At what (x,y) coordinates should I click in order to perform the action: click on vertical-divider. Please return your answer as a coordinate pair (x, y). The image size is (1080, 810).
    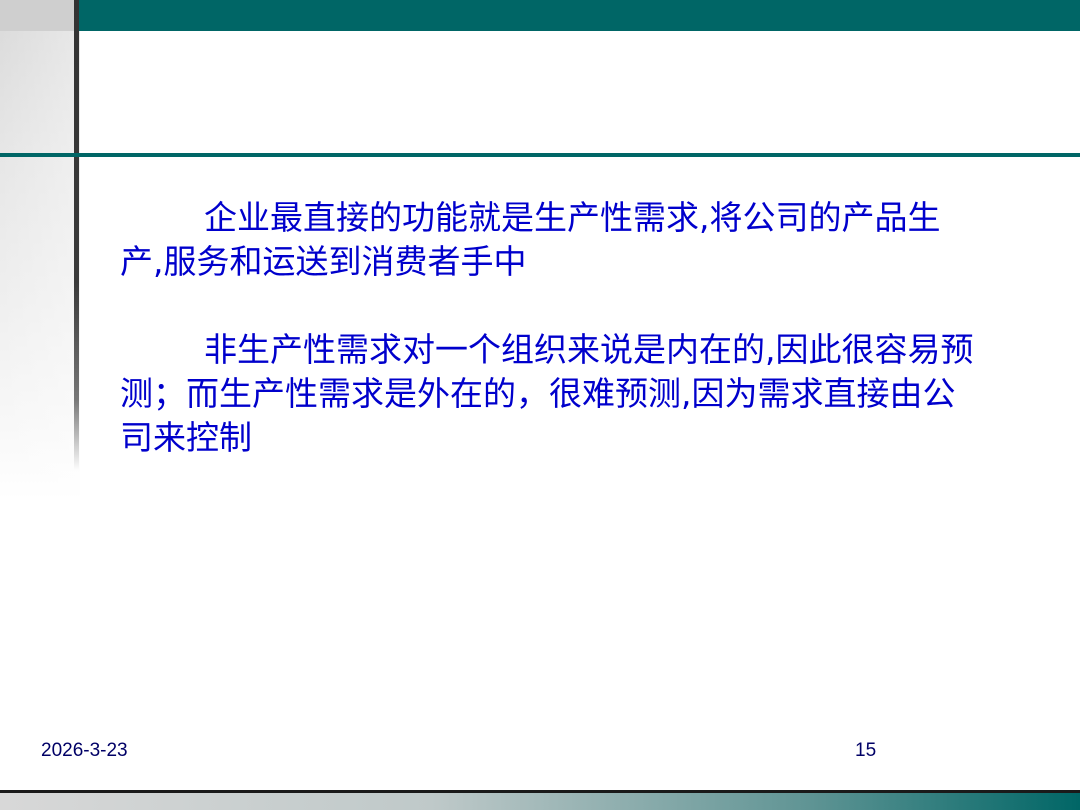
    Looking at the image, I should click on (76, 235).